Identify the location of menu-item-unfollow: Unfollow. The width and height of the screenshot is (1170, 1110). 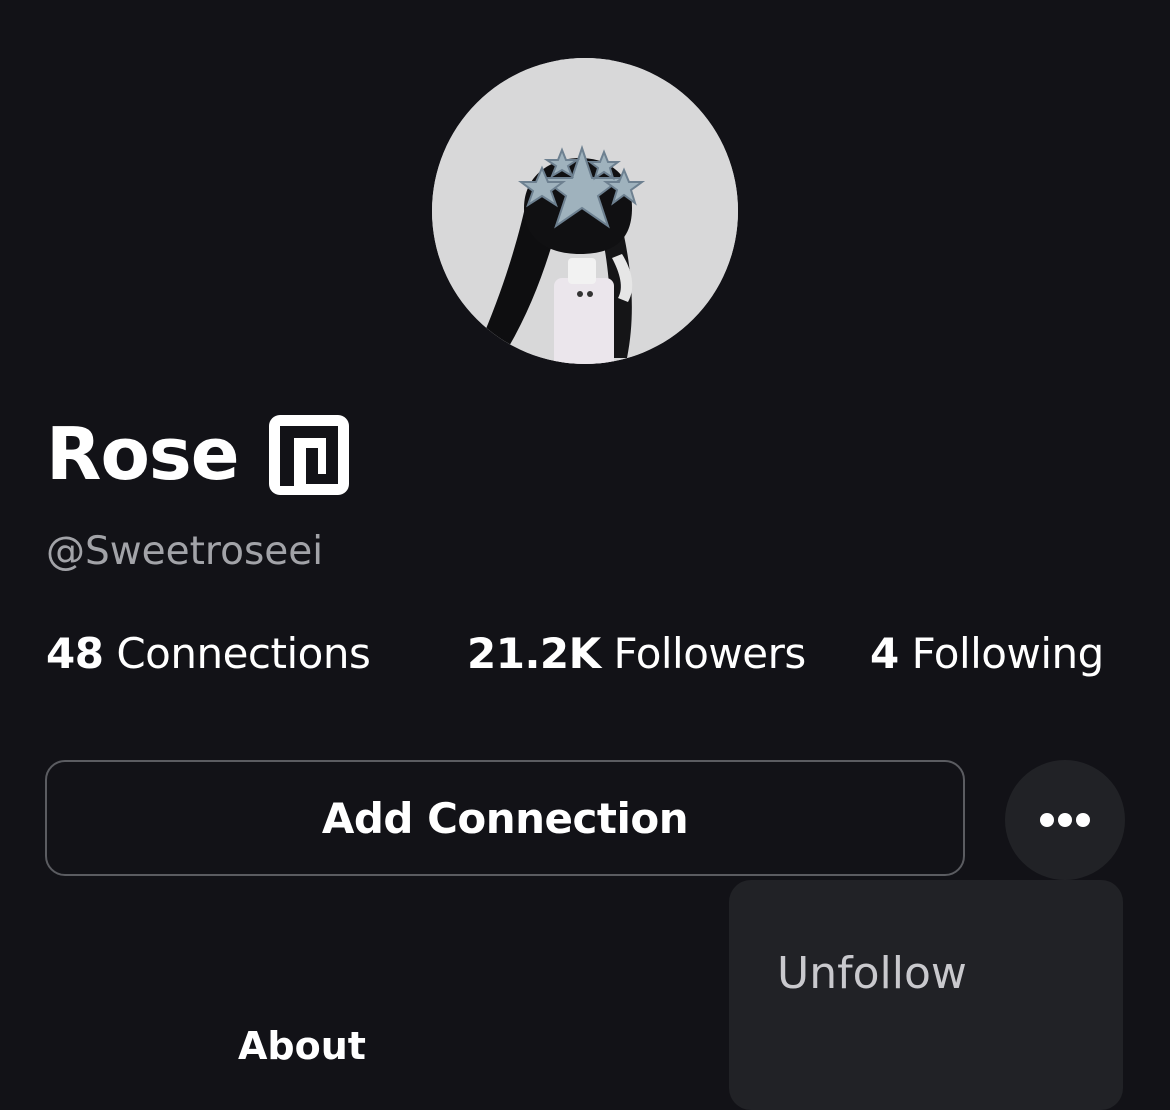
(872, 974).